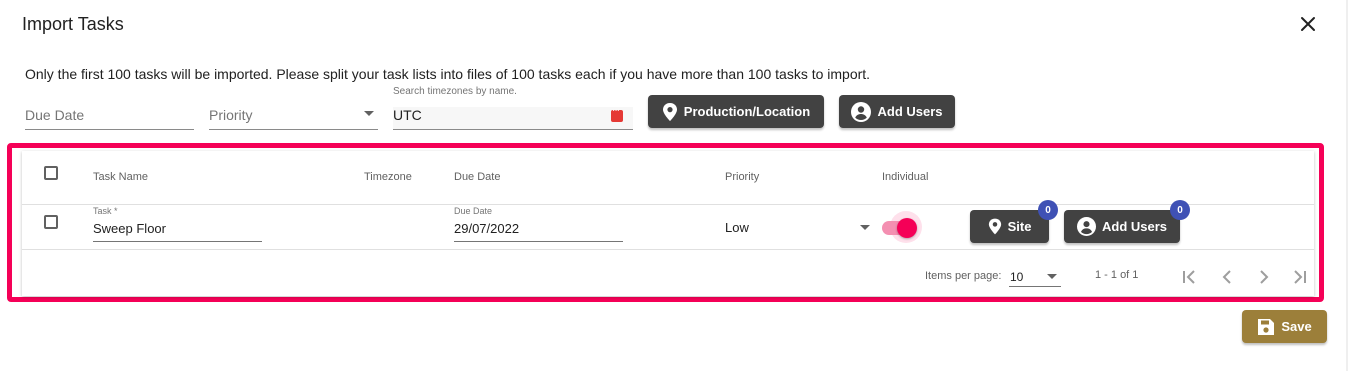  What do you see at coordinates (455, 91) in the screenshot?
I see `timezone-label: Search timezones by name.` at bounding box center [455, 91].